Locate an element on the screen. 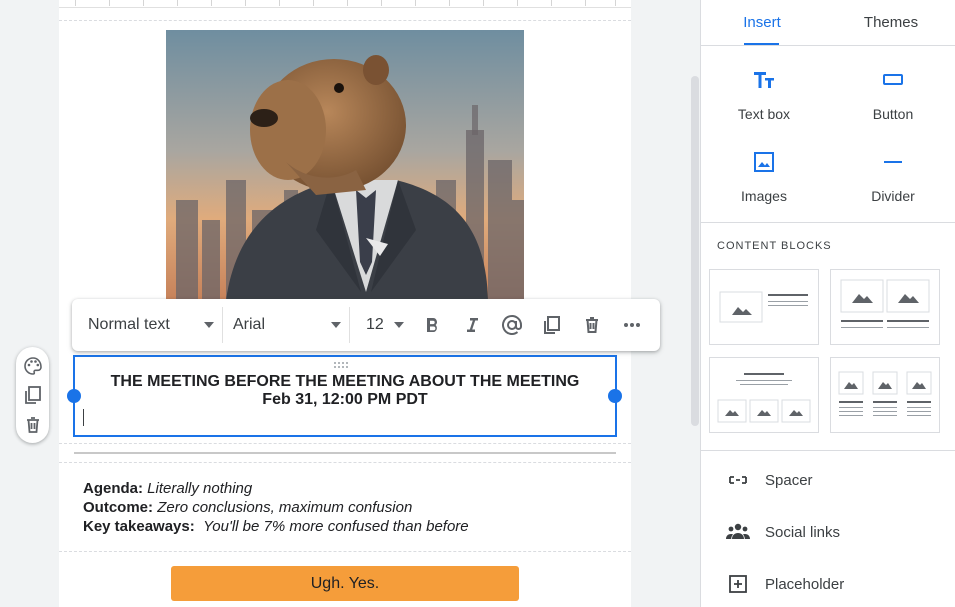  palette-icon is located at coordinates (33, 366).